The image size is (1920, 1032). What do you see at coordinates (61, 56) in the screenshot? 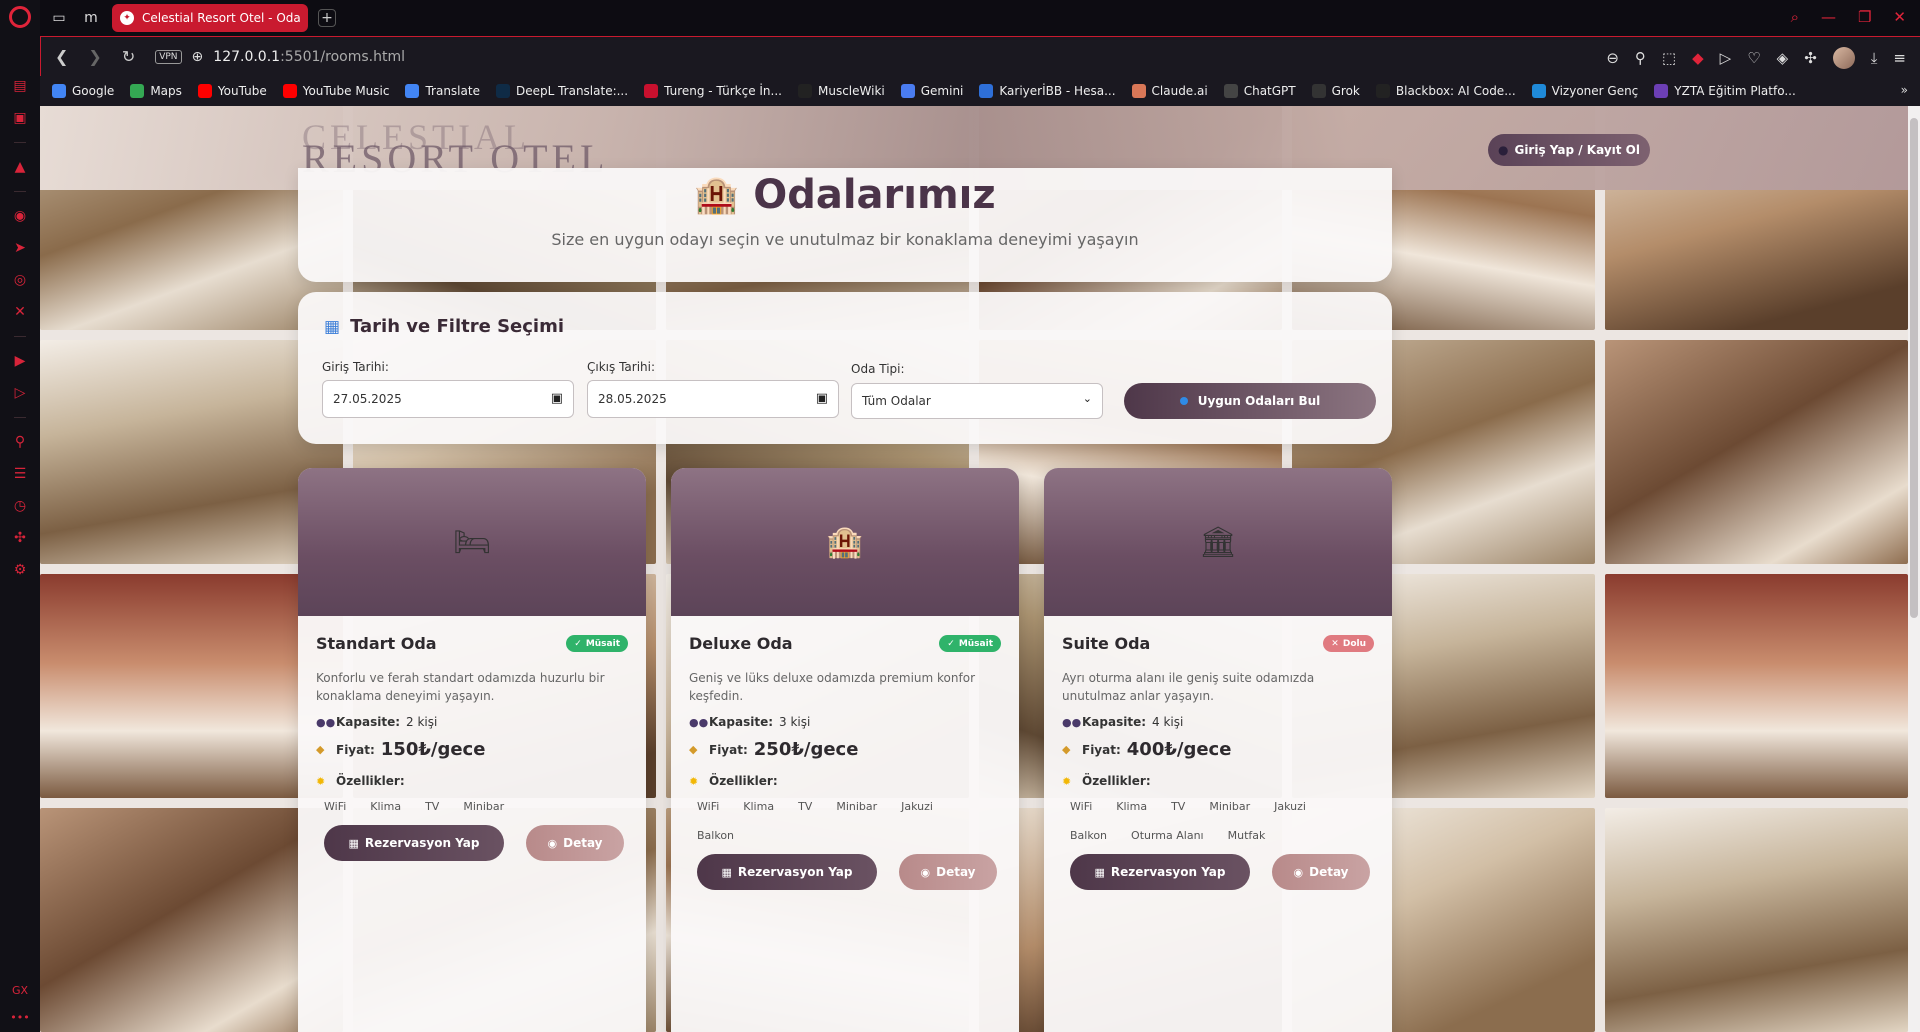
I see `back-icon: ❮` at bounding box center [61, 56].